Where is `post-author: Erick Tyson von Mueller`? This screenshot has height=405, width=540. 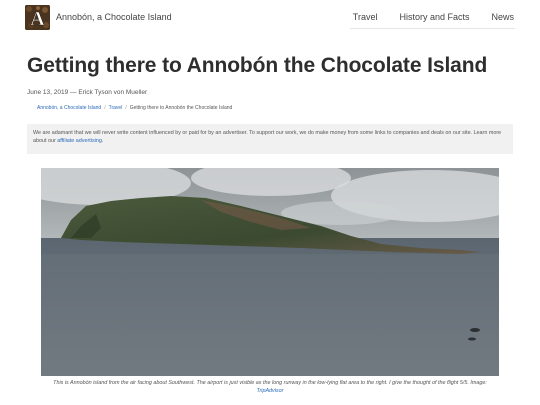 post-author: Erick Tyson von Mueller is located at coordinates (112, 92).